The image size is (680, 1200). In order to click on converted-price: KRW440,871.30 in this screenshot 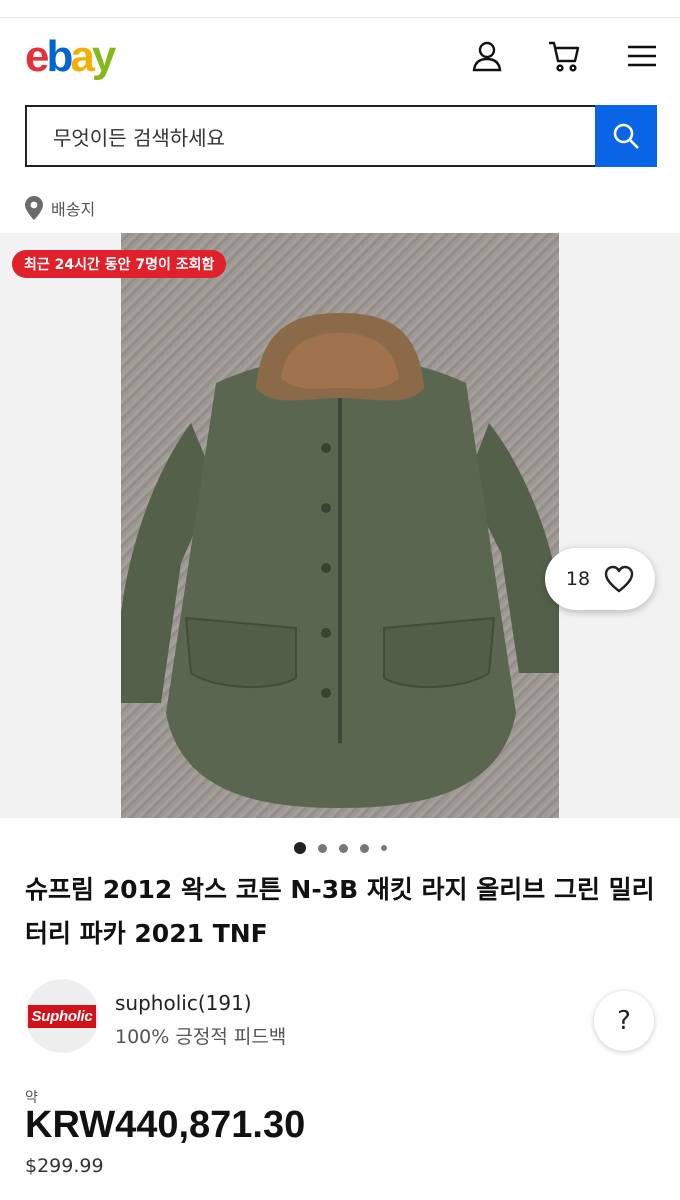, I will do `click(165, 1125)`.